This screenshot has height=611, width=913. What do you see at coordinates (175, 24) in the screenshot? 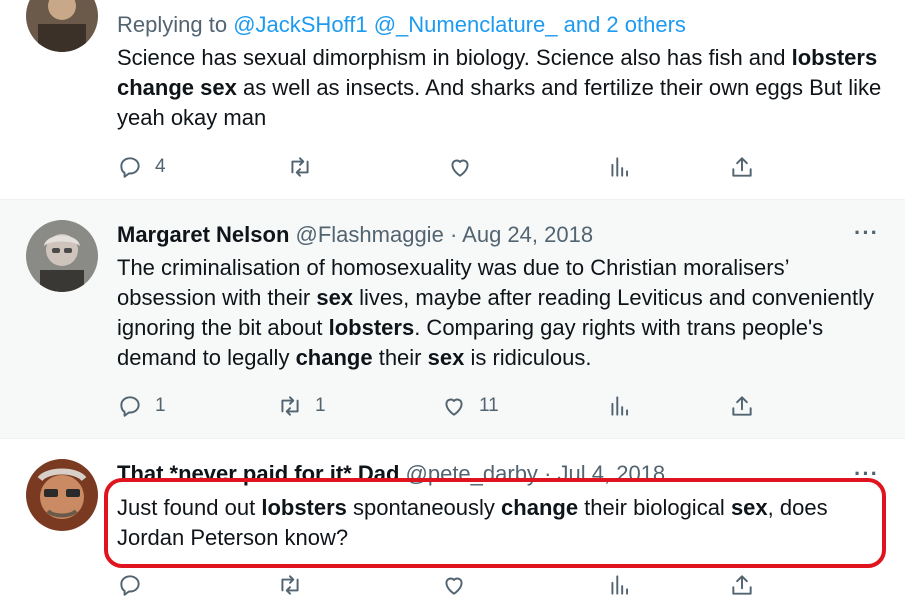
I see `replying-prefix: Replying to` at bounding box center [175, 24].